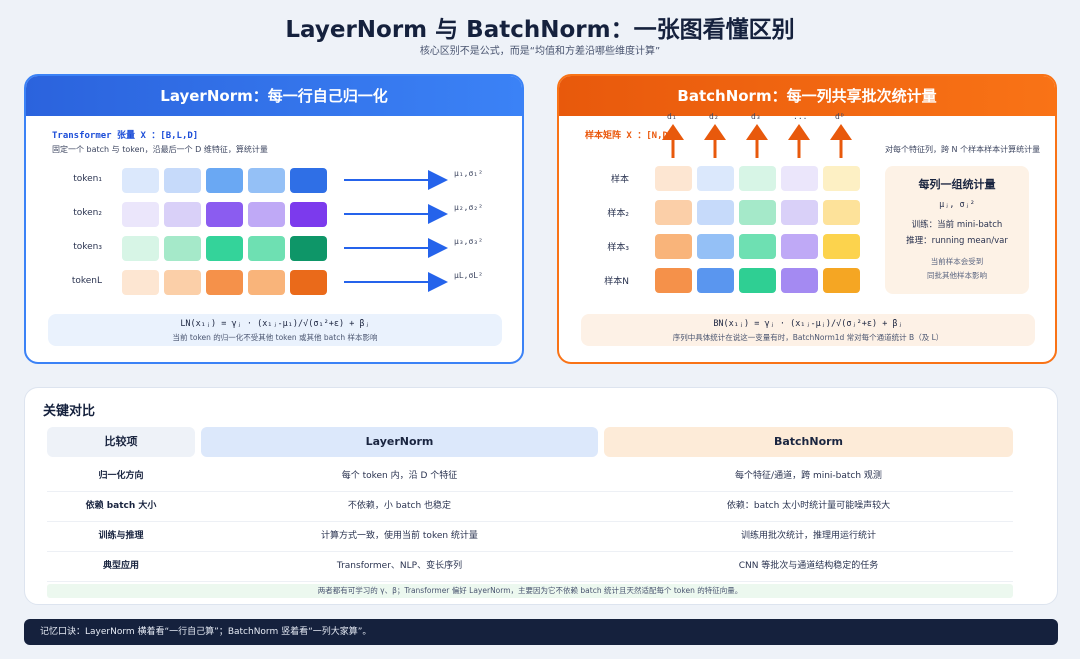 The image size is (1080, 659). What do you see at coordinates (619, 180) in the screenshot?
I see `sample-row-label: 样本` at bounding box center [619, 180].